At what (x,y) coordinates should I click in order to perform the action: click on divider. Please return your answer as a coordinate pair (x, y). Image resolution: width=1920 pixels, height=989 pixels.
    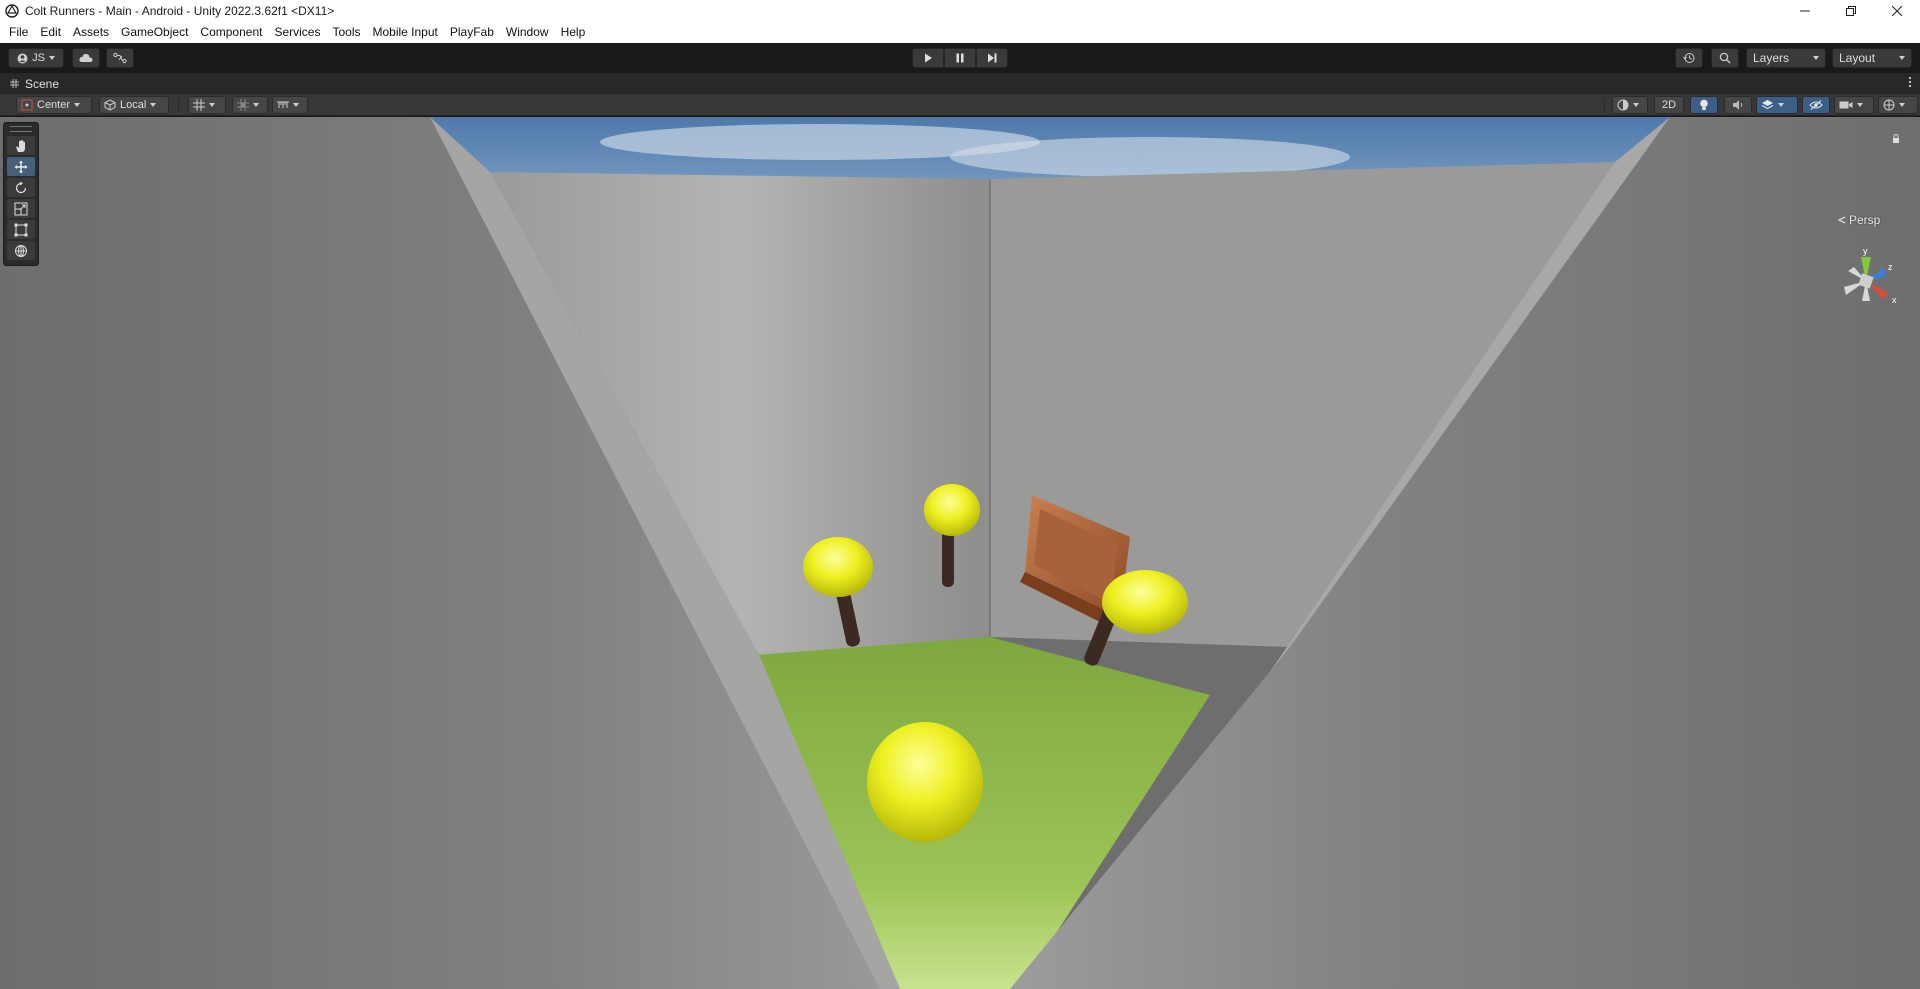
    Looking at the image, I should click on (178, 105).